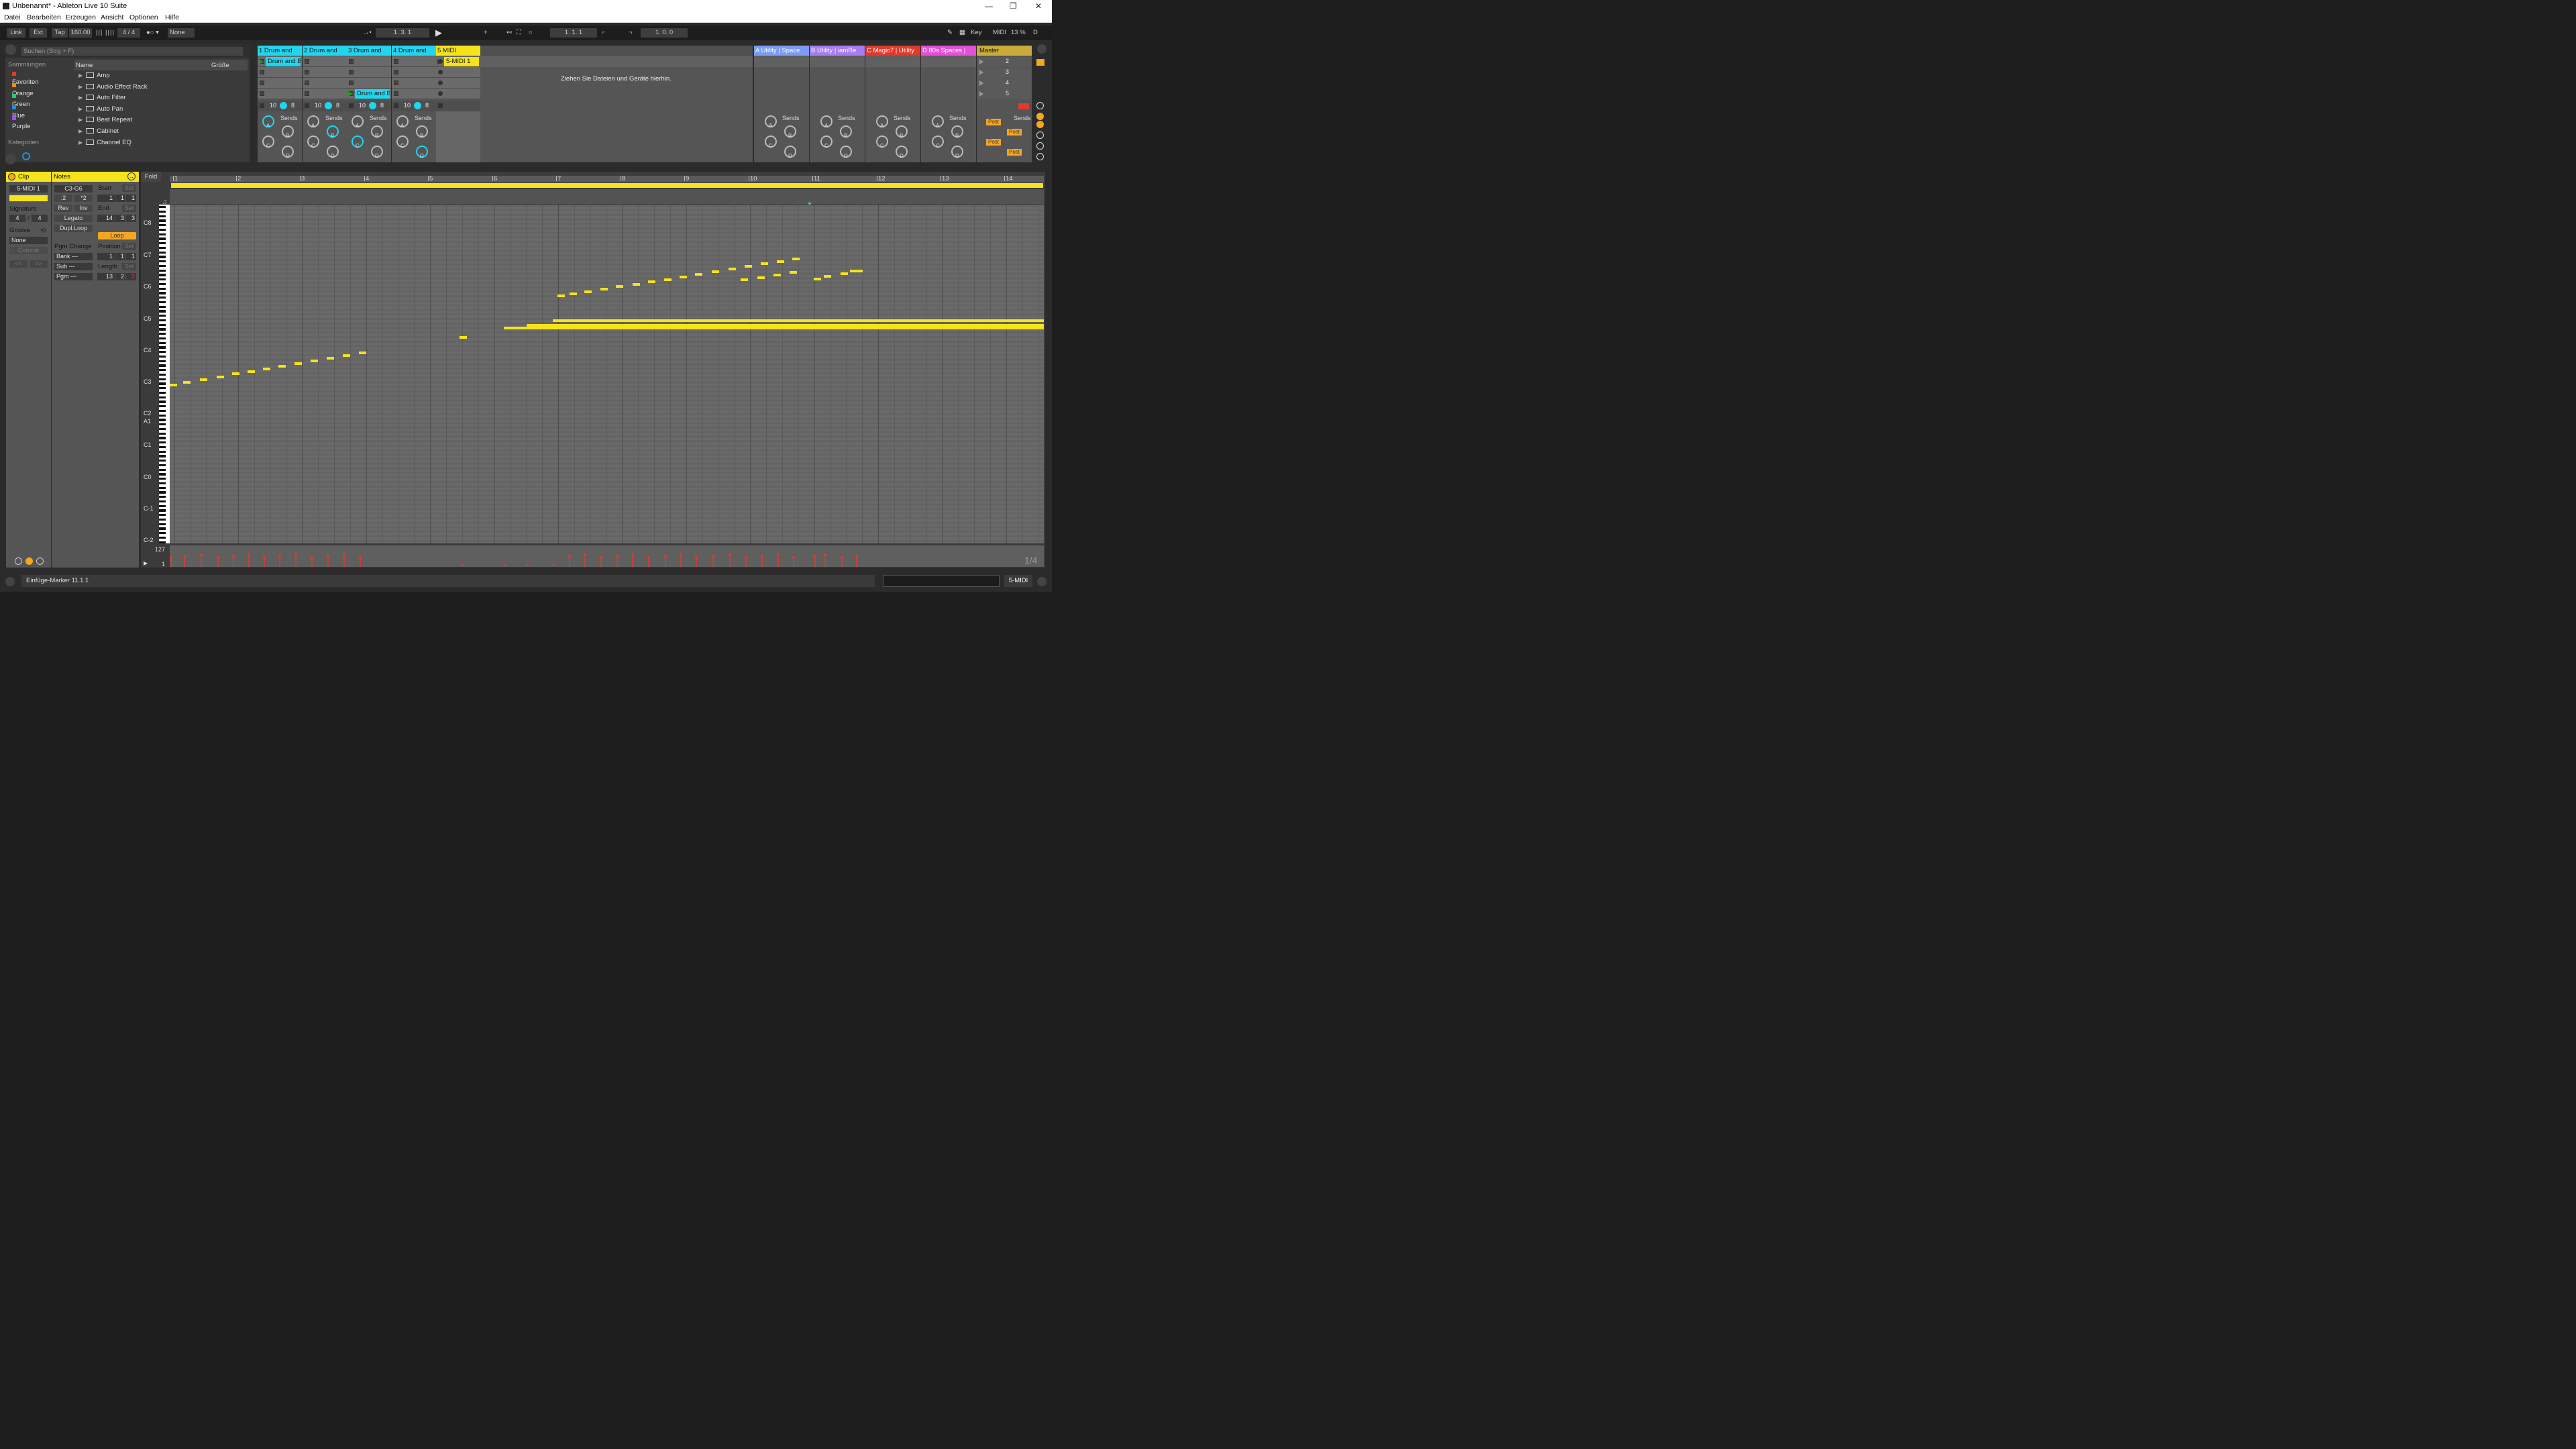  Describe the element at coordinates (664, 33) in the screenshot. I see `loop-length-field: 1. 0. 0` at that location.